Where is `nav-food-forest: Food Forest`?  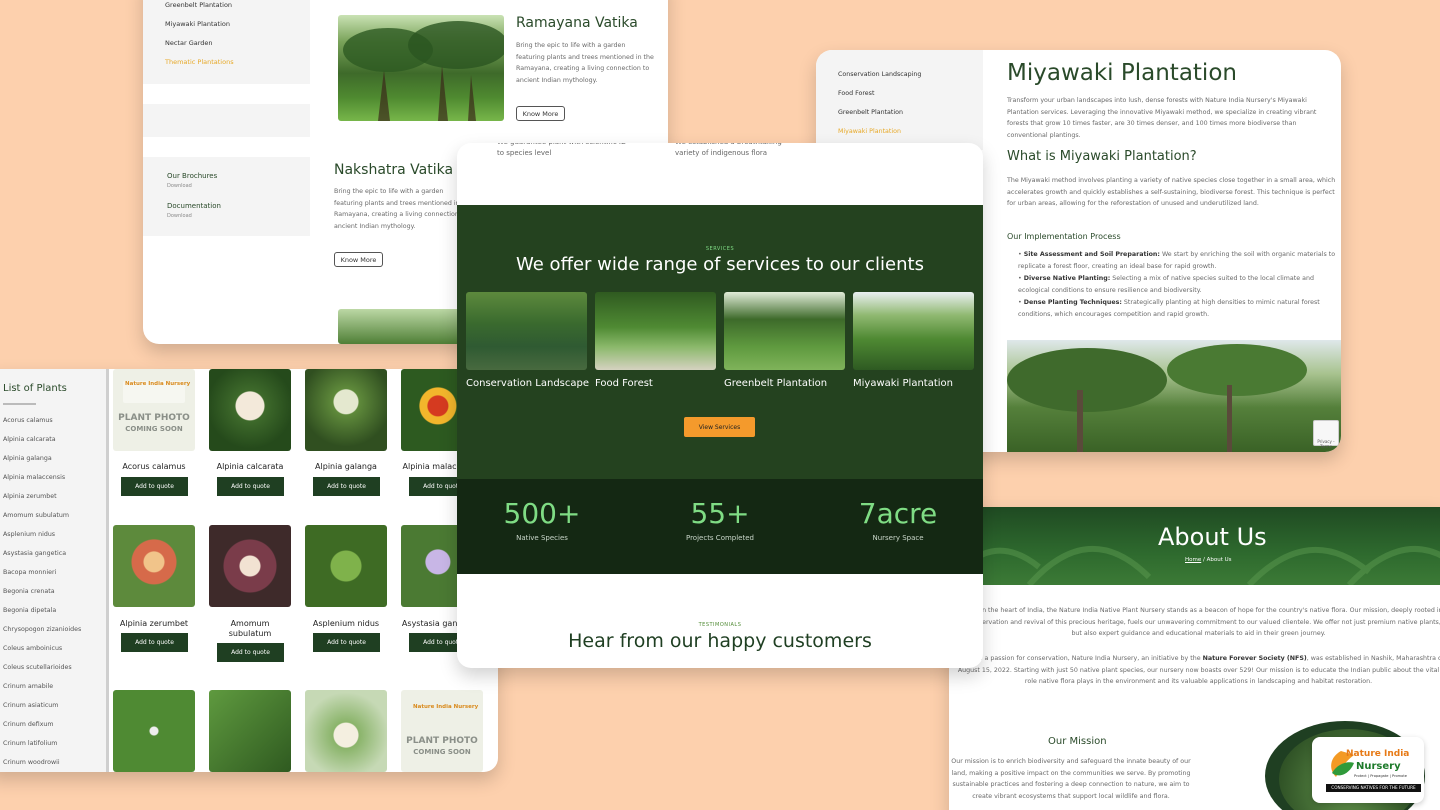 nav-food-forest: Food Forest is located at coordinates (856, 93).